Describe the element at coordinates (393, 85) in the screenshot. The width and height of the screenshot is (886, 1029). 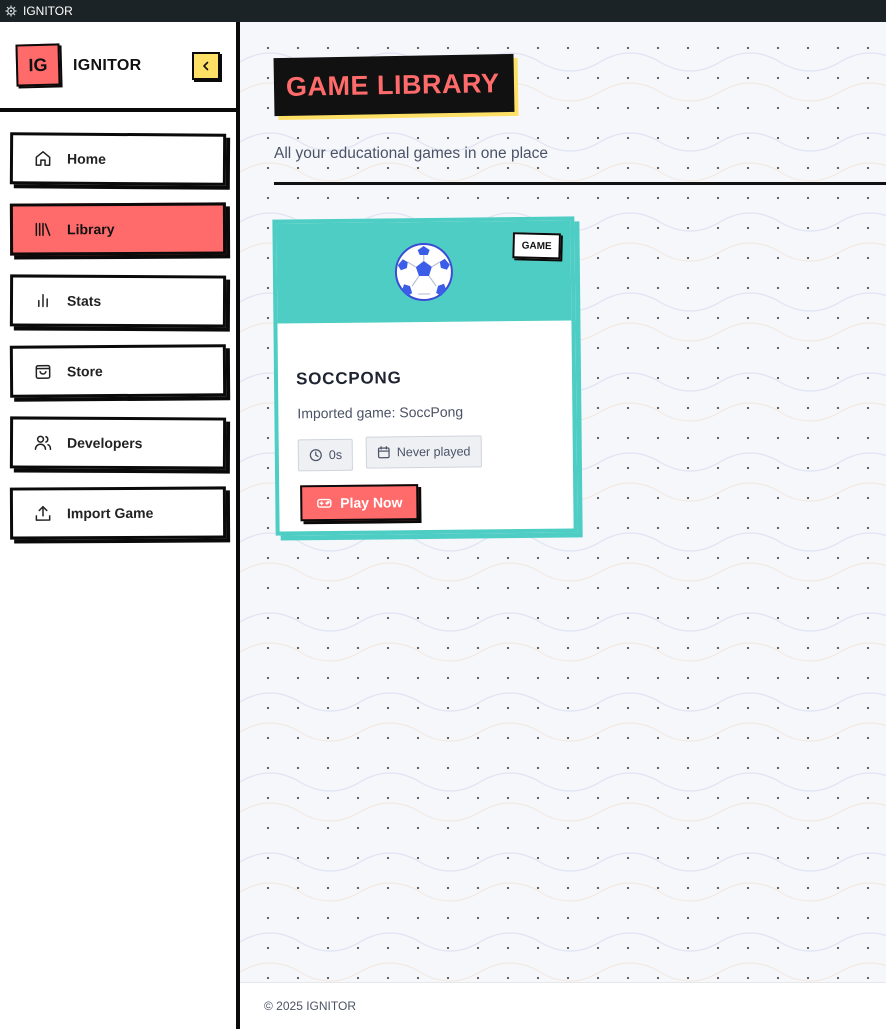
I see `page-title: GAME LIBRARY` at that location.